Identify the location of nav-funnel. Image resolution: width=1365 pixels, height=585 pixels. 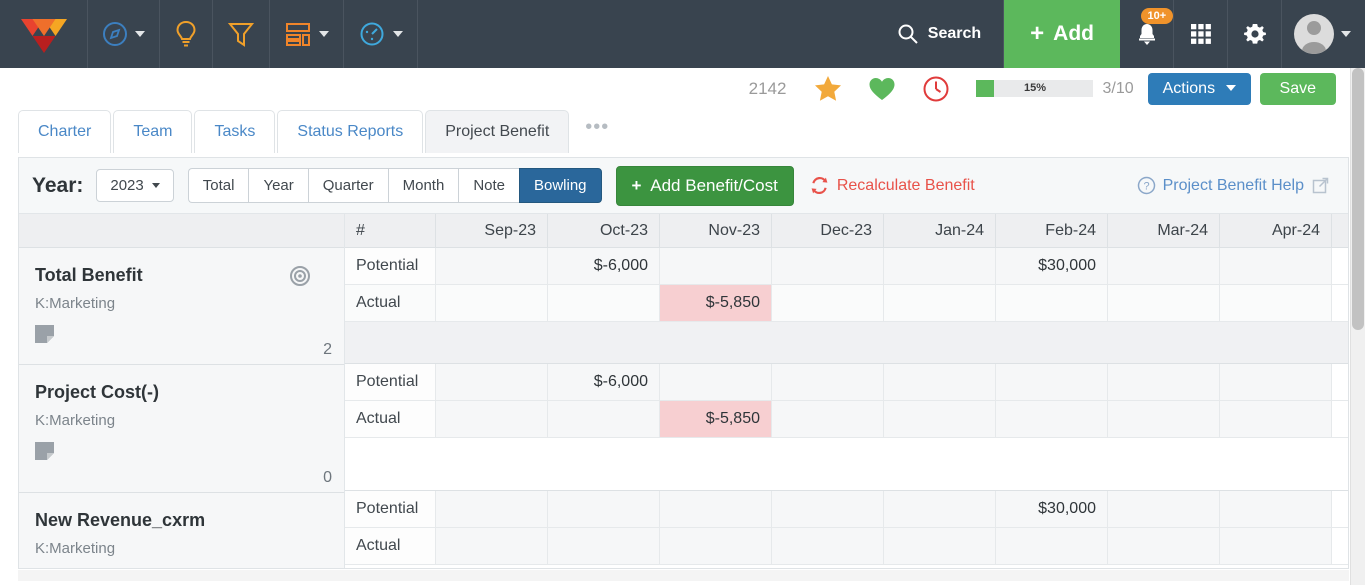
(241, 34).